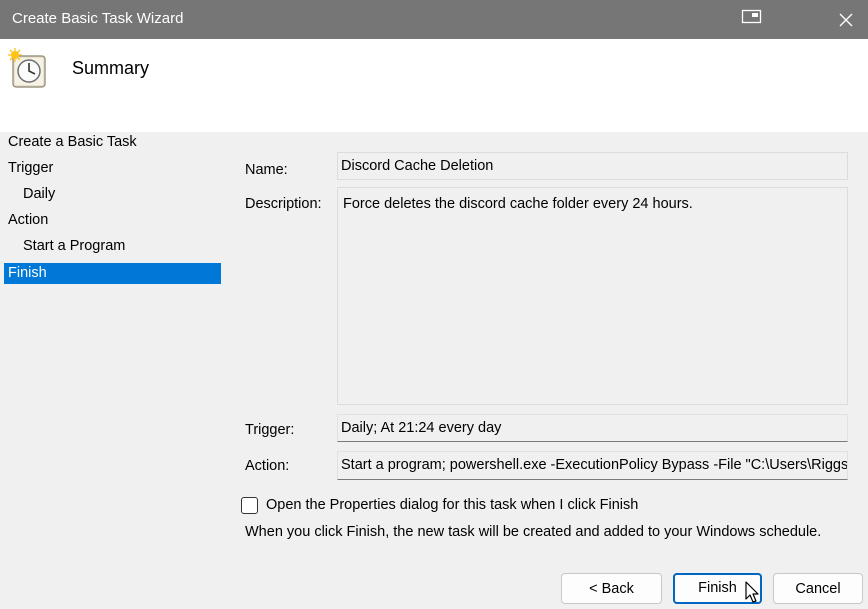 This screenshot has height=609, width=868. What do you see at coordinates (28, 220) in the screenshot?
I see `step-label: Action` at bounding box center [28, 220].